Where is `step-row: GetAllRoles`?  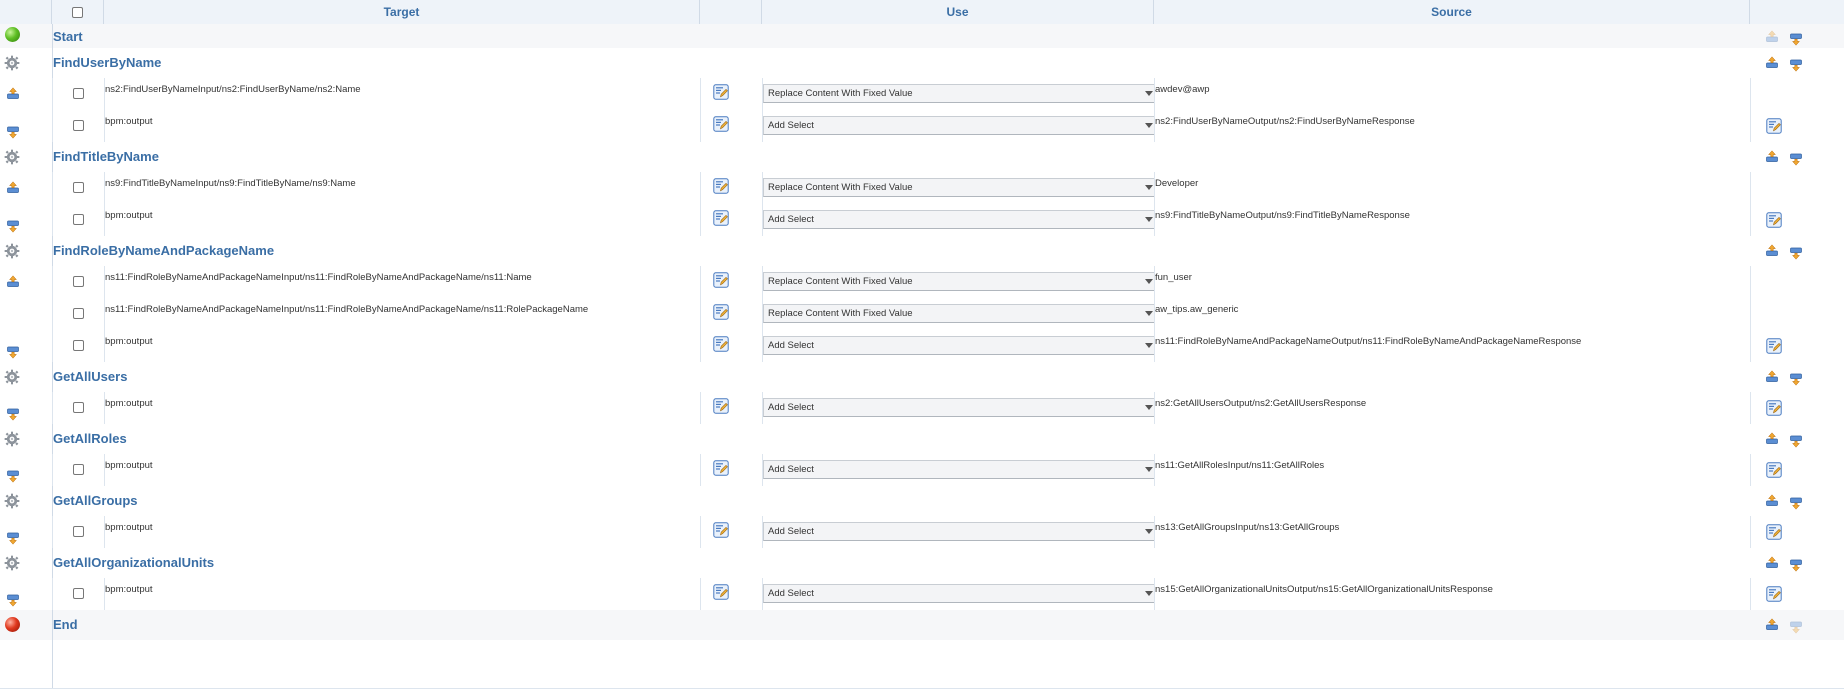 step-row: GetAllRoles is located at coordinates (922, 439).